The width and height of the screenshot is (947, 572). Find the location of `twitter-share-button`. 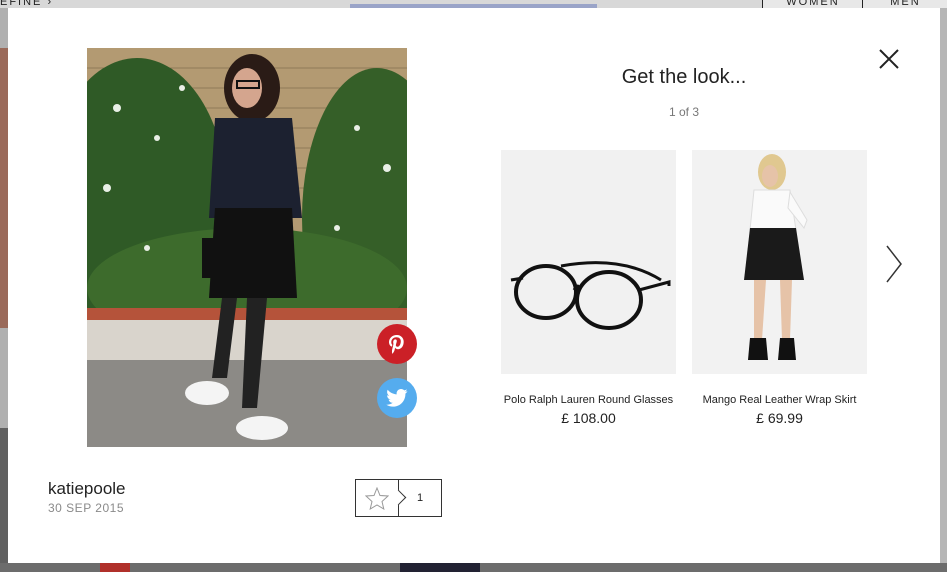

twitter-share-button is located at coordinates (397, 398).